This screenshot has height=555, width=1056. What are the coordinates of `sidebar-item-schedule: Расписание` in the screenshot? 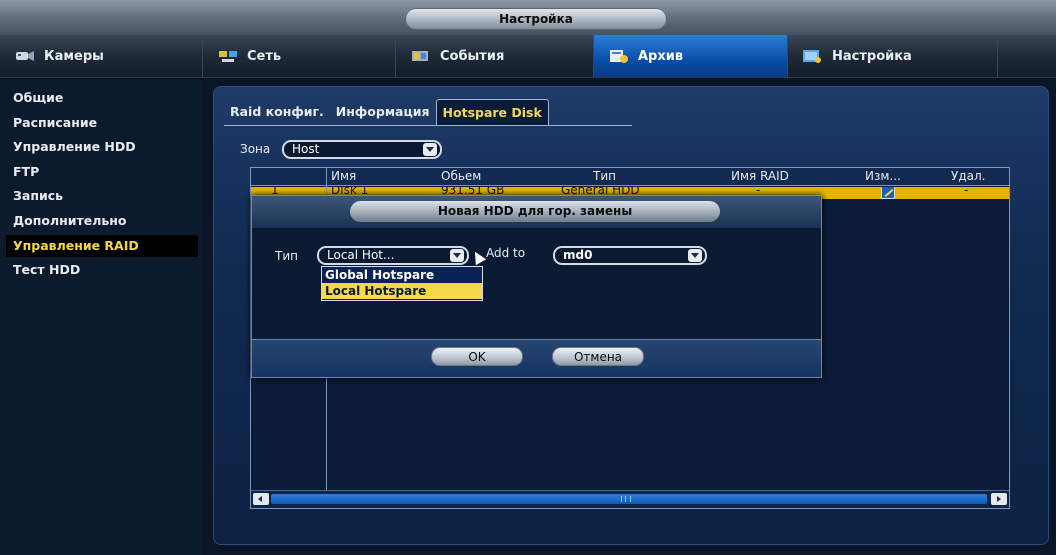 It's located at (55, 123).